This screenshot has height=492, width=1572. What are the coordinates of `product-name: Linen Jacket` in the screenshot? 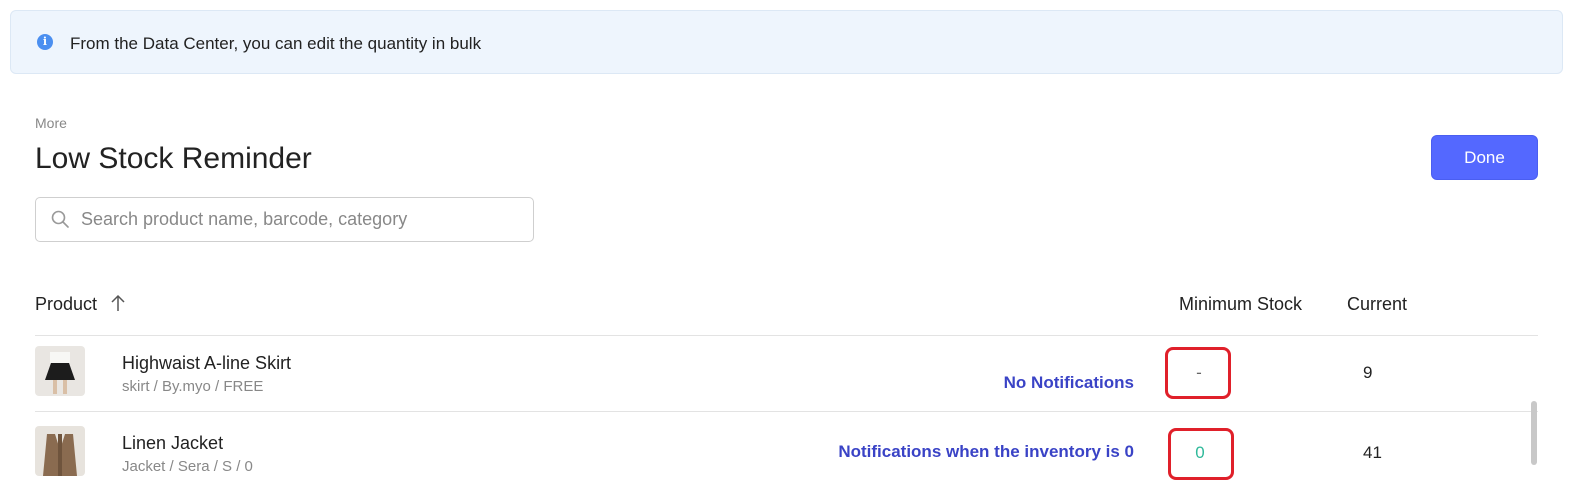 It's located at (172, 443).